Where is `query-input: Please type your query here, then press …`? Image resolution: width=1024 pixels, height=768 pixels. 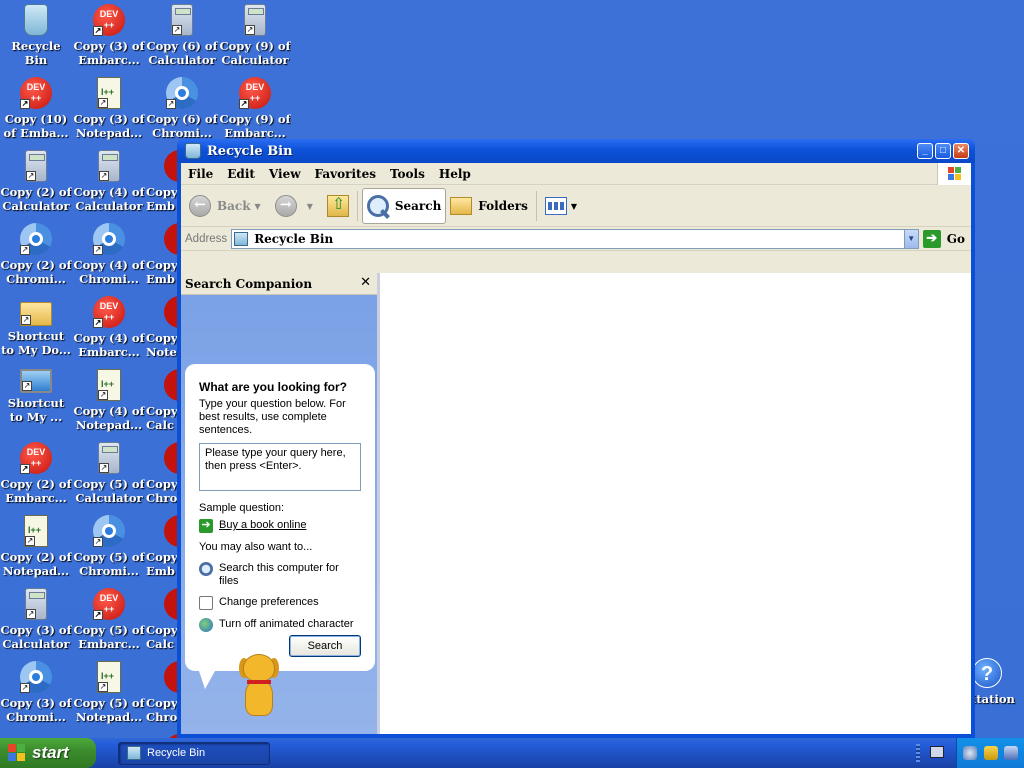
query-input: Please type your query here, then press … is located at coordinates (280, 467).